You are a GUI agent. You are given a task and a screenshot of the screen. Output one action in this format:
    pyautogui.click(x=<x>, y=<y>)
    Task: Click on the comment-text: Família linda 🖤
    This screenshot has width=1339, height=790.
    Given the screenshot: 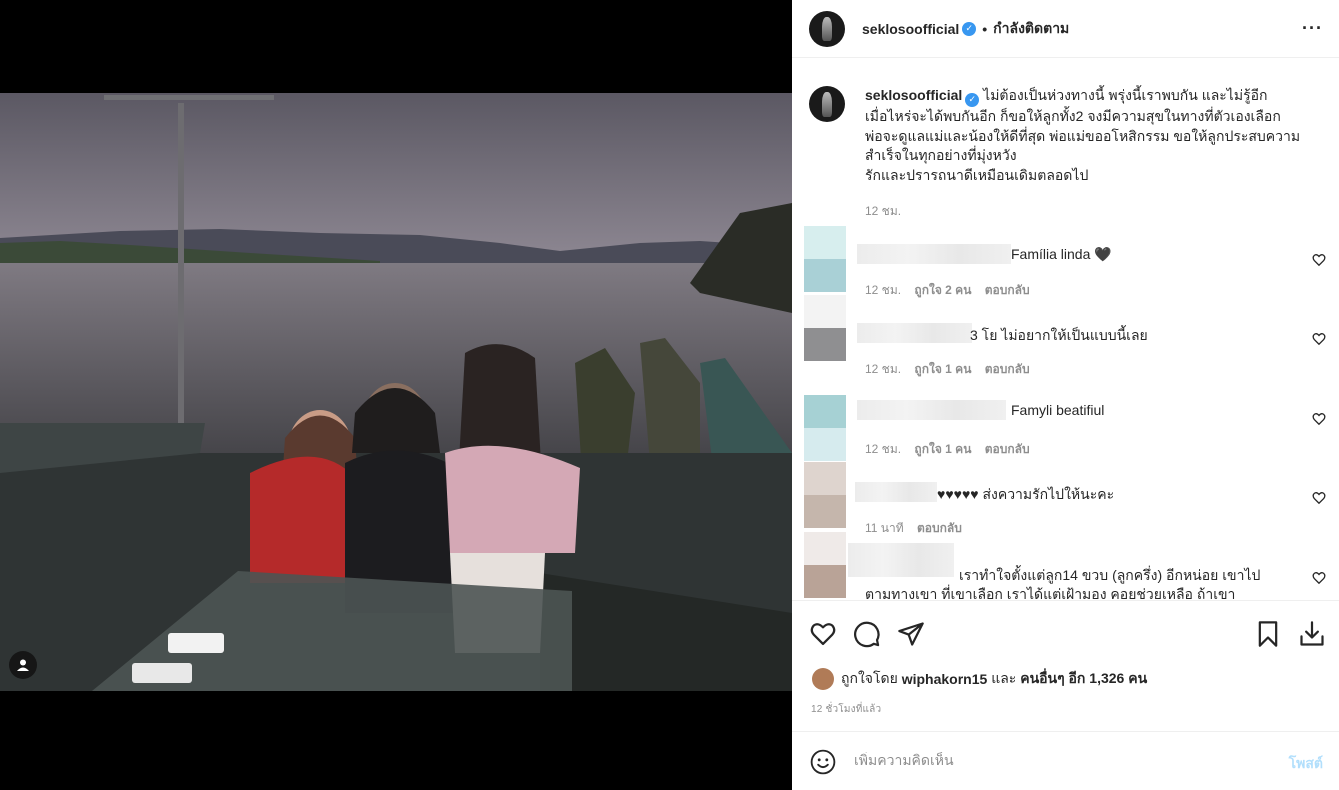 What is the action you would take?
    pyautogui.click(x=1061, y=254)
    